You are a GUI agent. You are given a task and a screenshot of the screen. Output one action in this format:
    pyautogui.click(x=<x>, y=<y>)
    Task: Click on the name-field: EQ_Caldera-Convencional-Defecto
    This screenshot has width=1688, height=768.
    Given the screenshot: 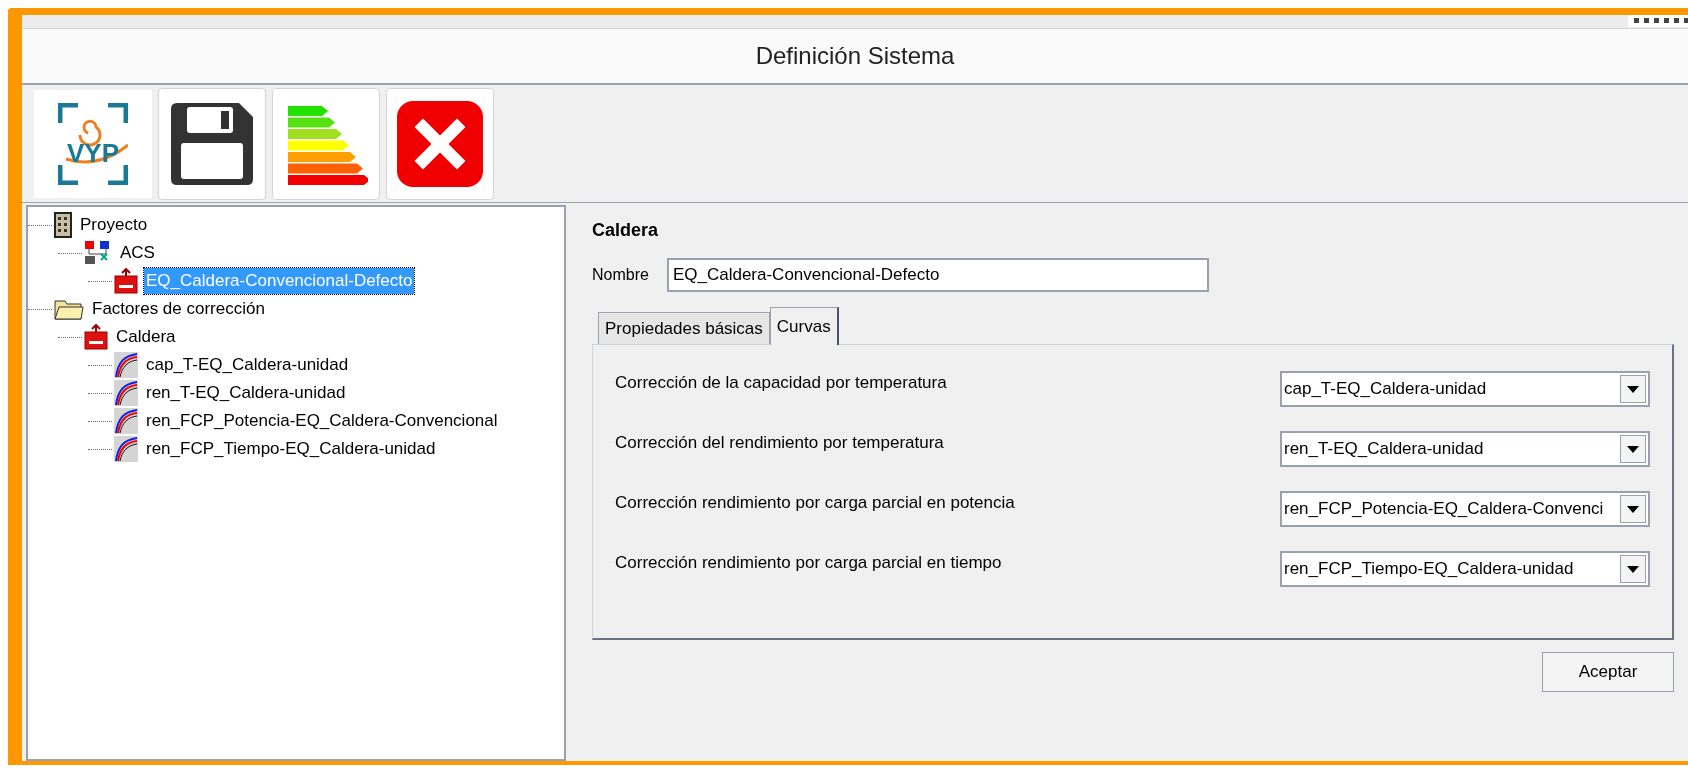 What is the action you would take?
    pyautogui.click(x=937, y=275)
    